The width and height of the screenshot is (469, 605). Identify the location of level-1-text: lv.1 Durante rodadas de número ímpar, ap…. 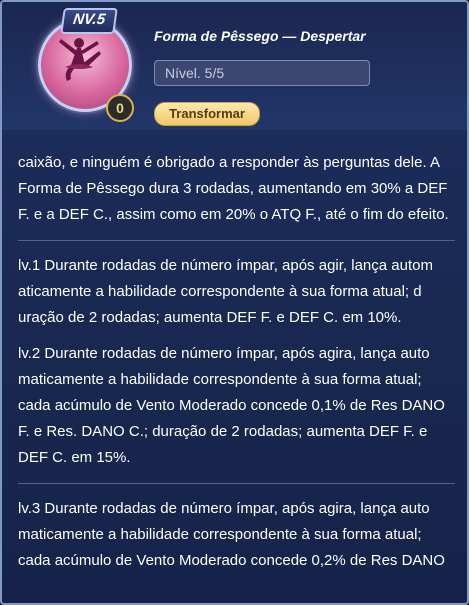
(225, 291).